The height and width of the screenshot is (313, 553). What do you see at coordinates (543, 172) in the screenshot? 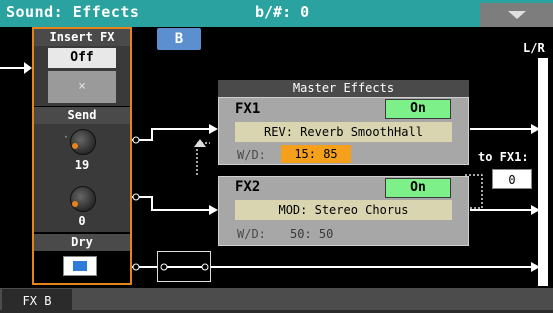
I see `output-meter` at bounding box center [543, 172].